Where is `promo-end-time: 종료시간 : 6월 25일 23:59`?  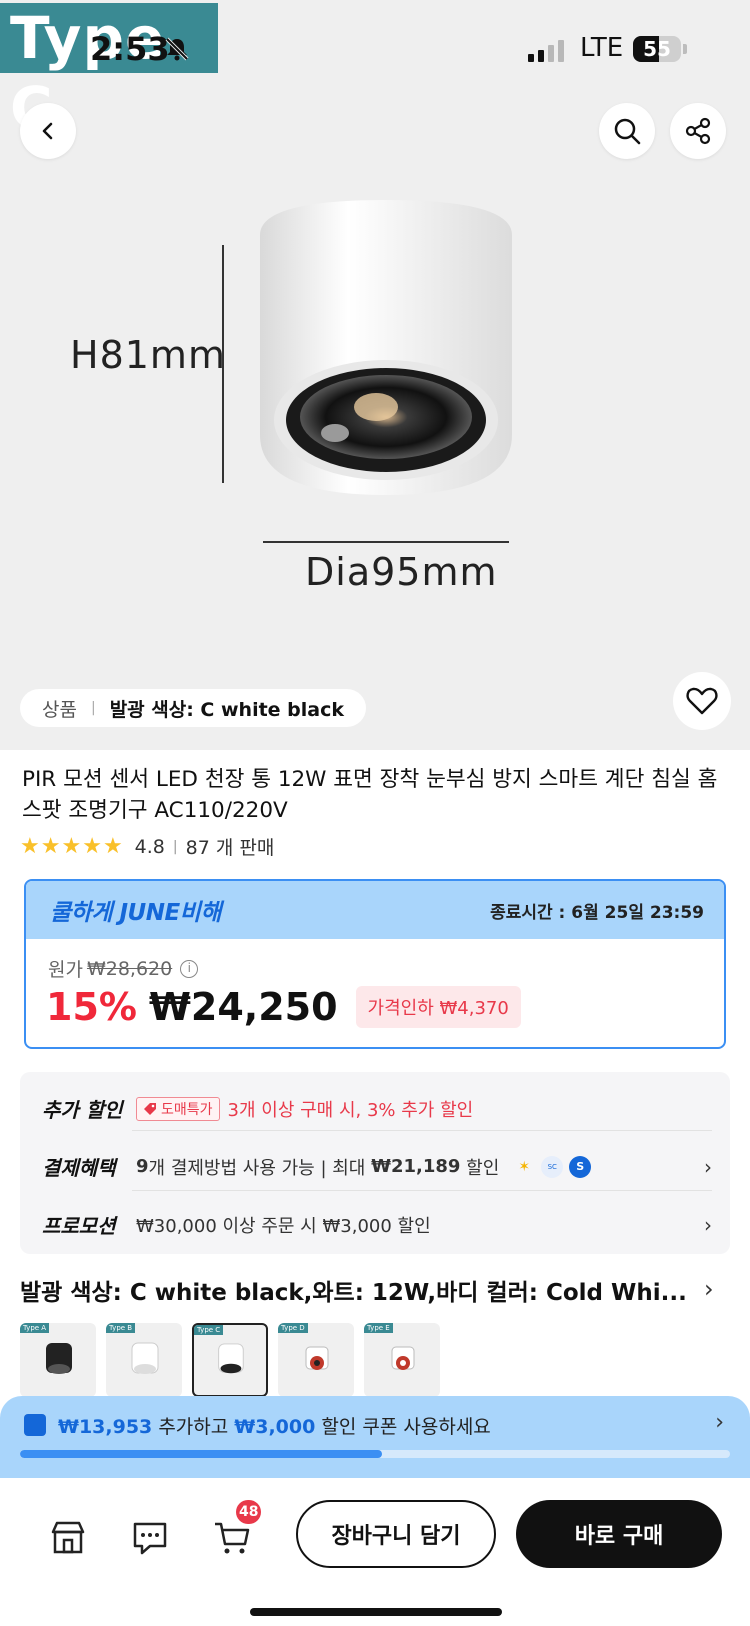
promo-end-time: 종료시간 : 6월 25일 23:59 is located at coordinates (597, 912).